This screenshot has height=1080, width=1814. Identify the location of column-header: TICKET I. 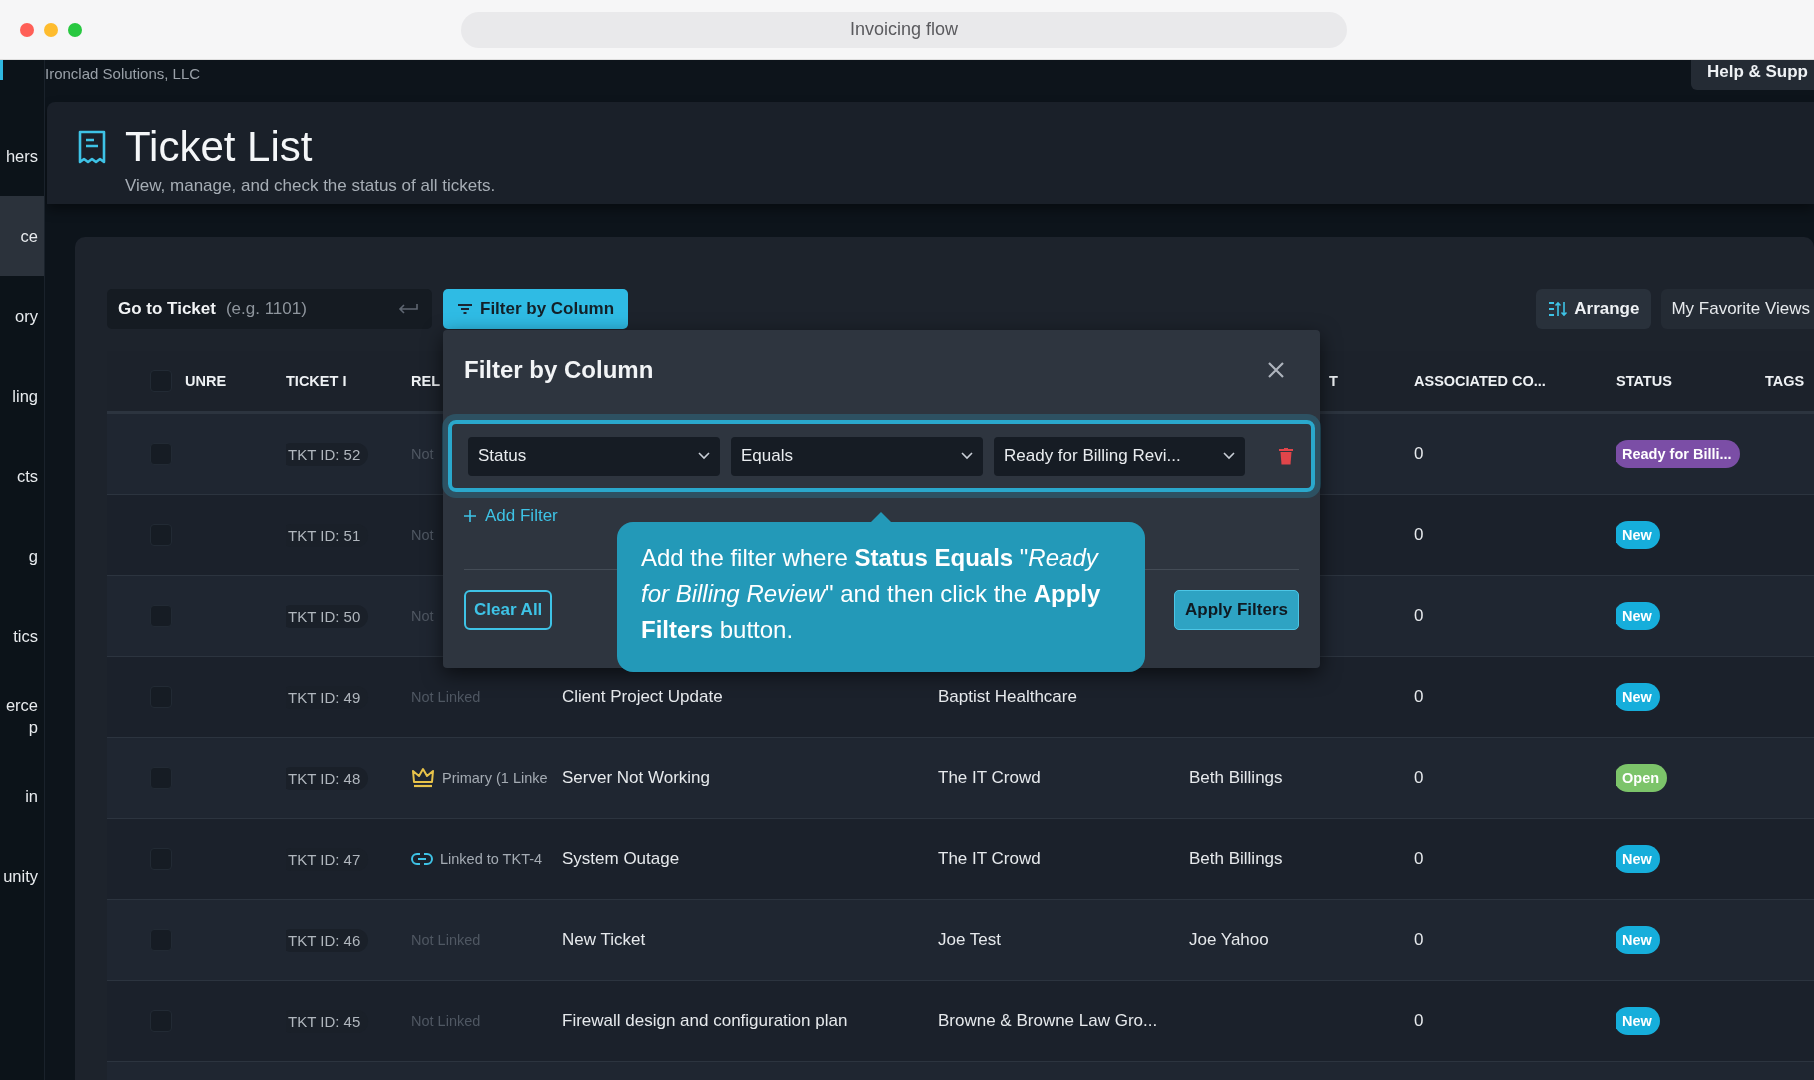
(316, 381).